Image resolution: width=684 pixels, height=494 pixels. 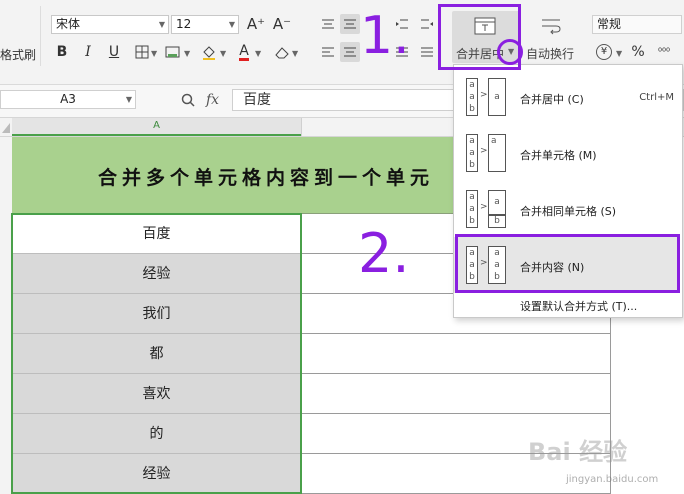 I want to click on annotation-step-1: 1., so click(x=385, y=36).